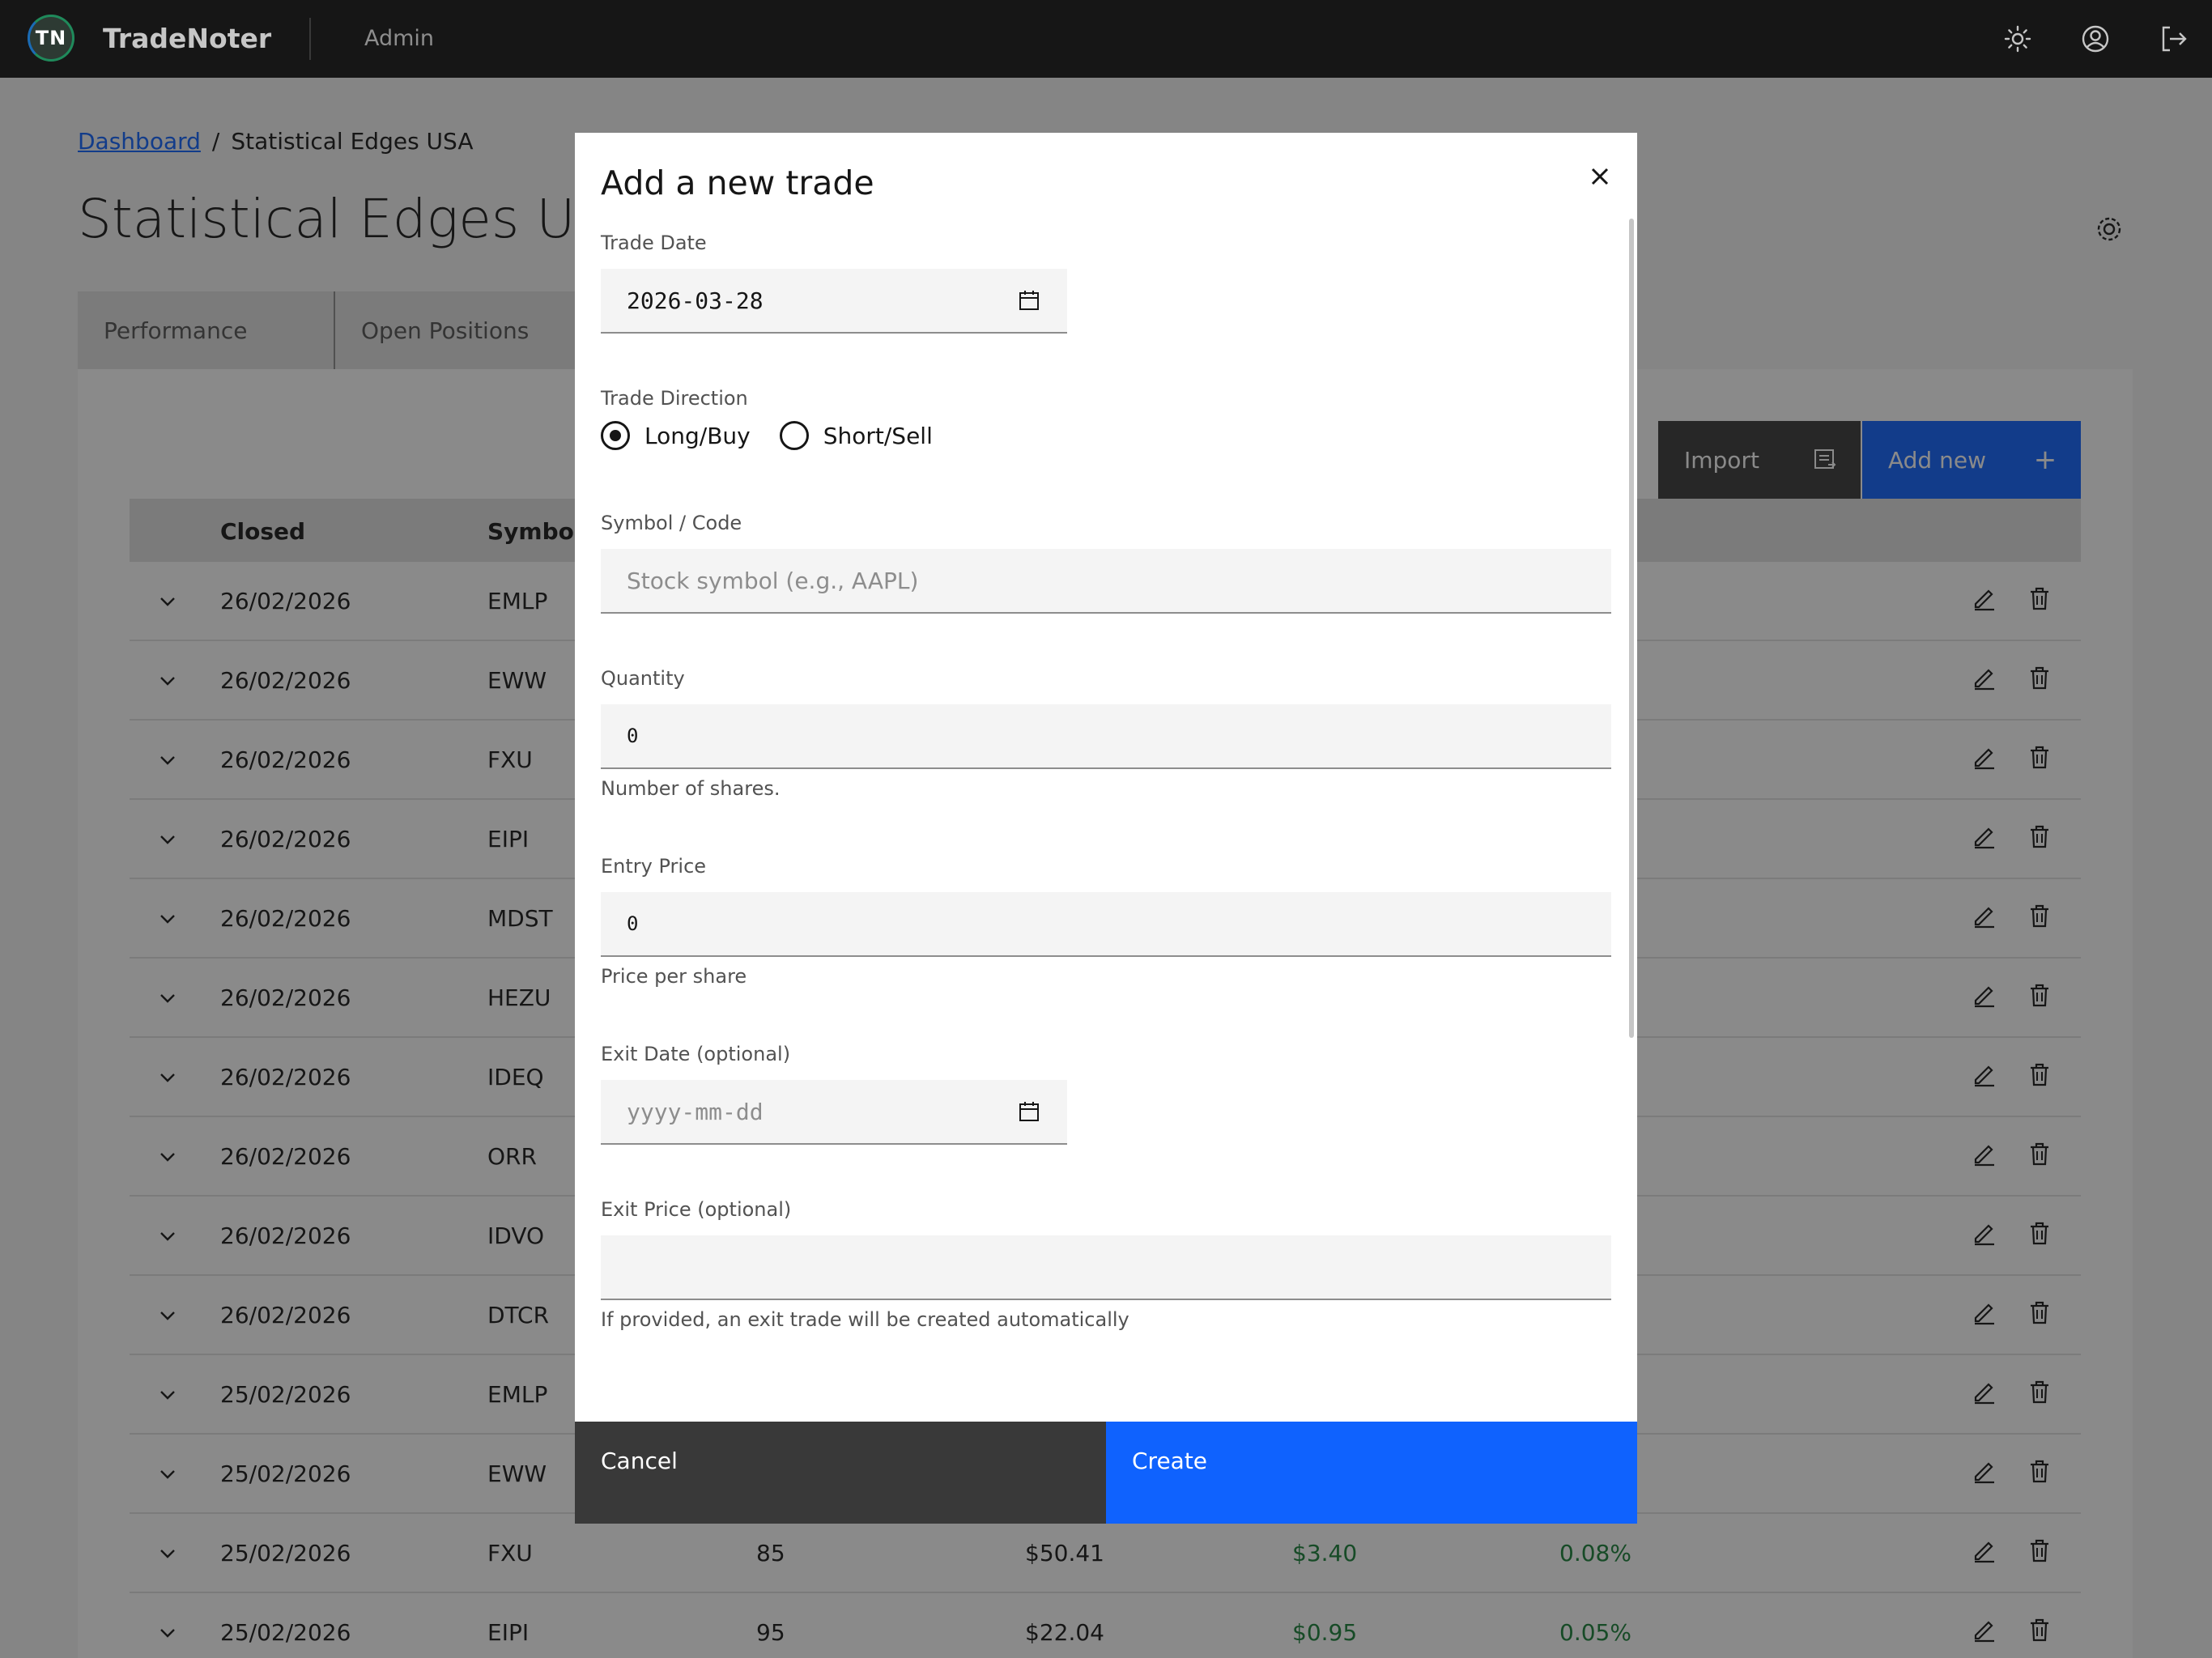  What do you see at coordinates (1106, 924) in the screenshot?
I see `entry-price-input: 0` at bounding box center [1106, 924].